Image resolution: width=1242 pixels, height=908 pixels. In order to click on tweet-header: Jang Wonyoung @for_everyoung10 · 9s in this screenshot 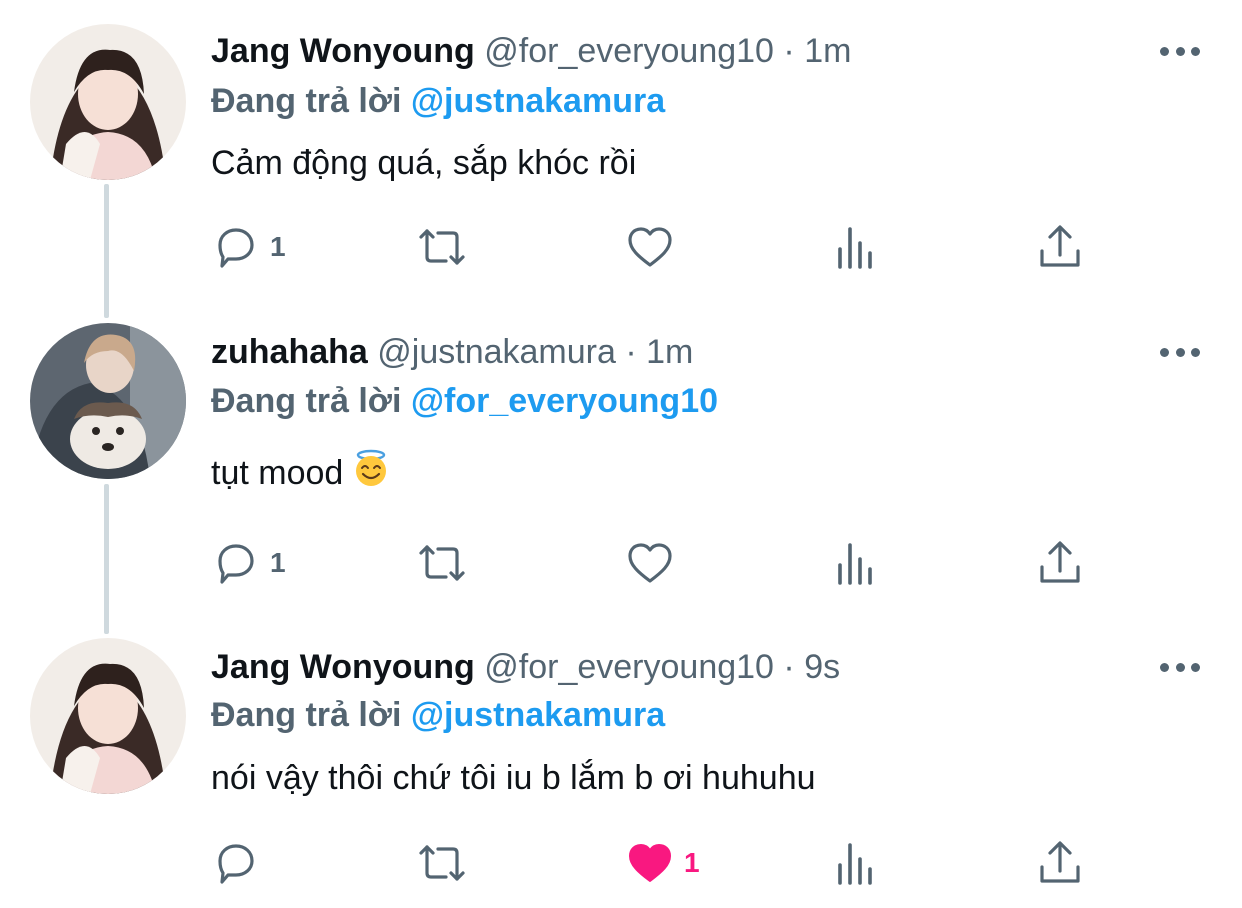, I will do `click(525, 667)`.